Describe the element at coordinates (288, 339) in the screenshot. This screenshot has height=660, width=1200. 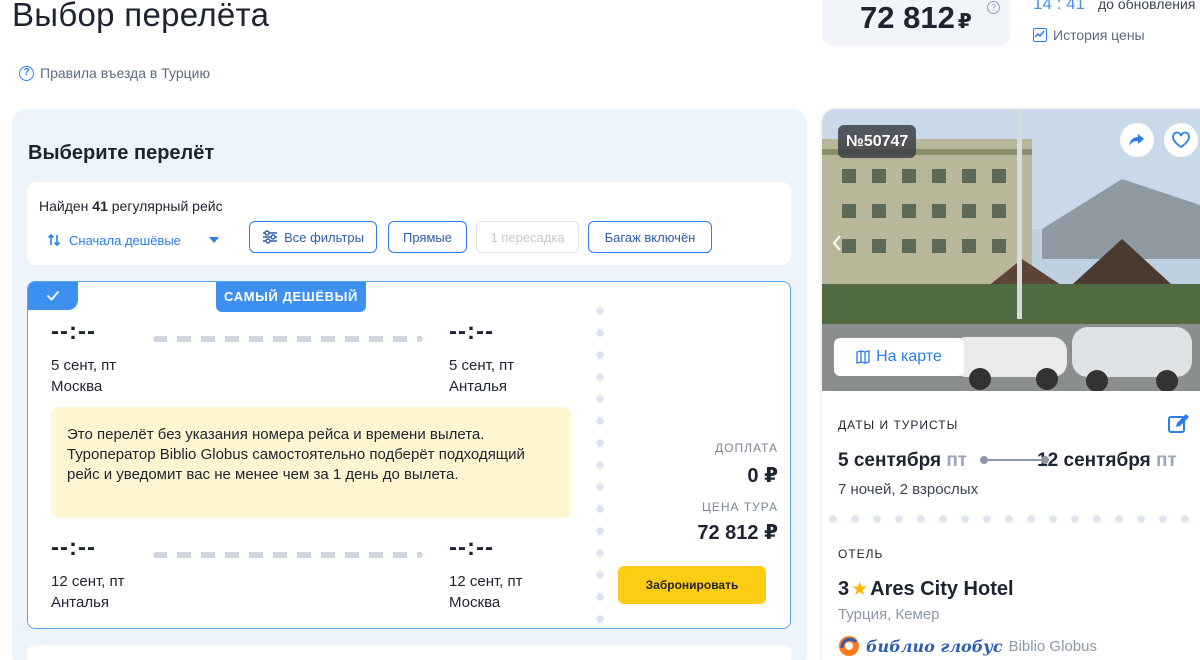
I see `outbound-route-line` at that location.